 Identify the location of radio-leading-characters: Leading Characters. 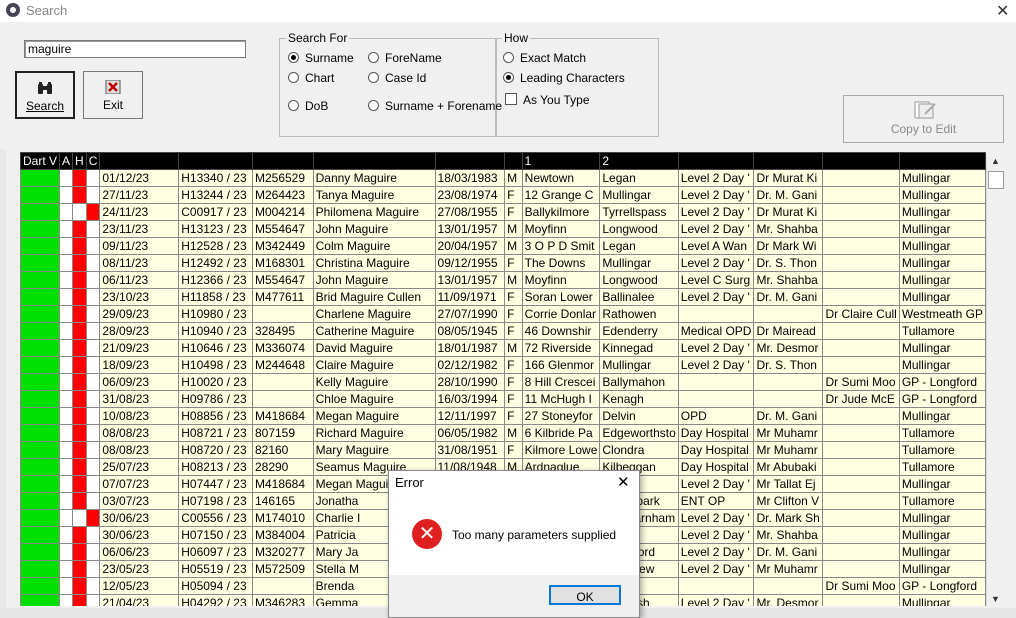
(564, 78).